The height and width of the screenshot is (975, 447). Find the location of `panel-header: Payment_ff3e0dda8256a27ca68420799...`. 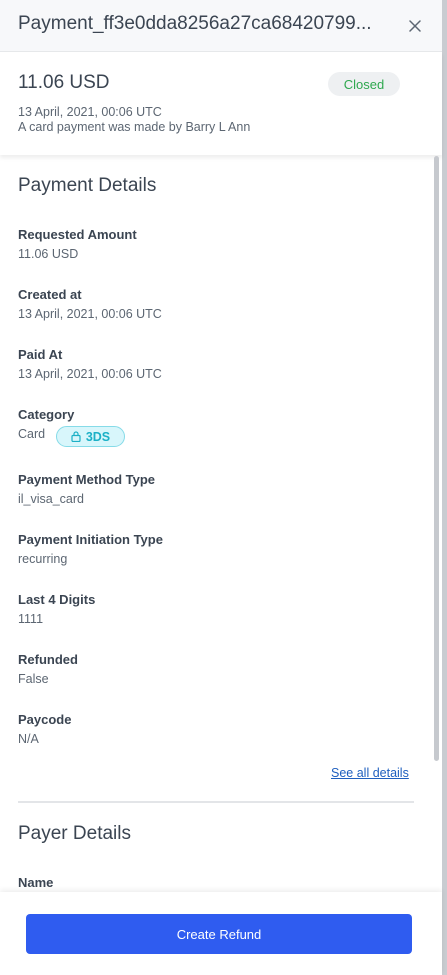

panel-header: Payment_ff3e0dda8256a27ca68420799... is located at coordinates (221, 26).